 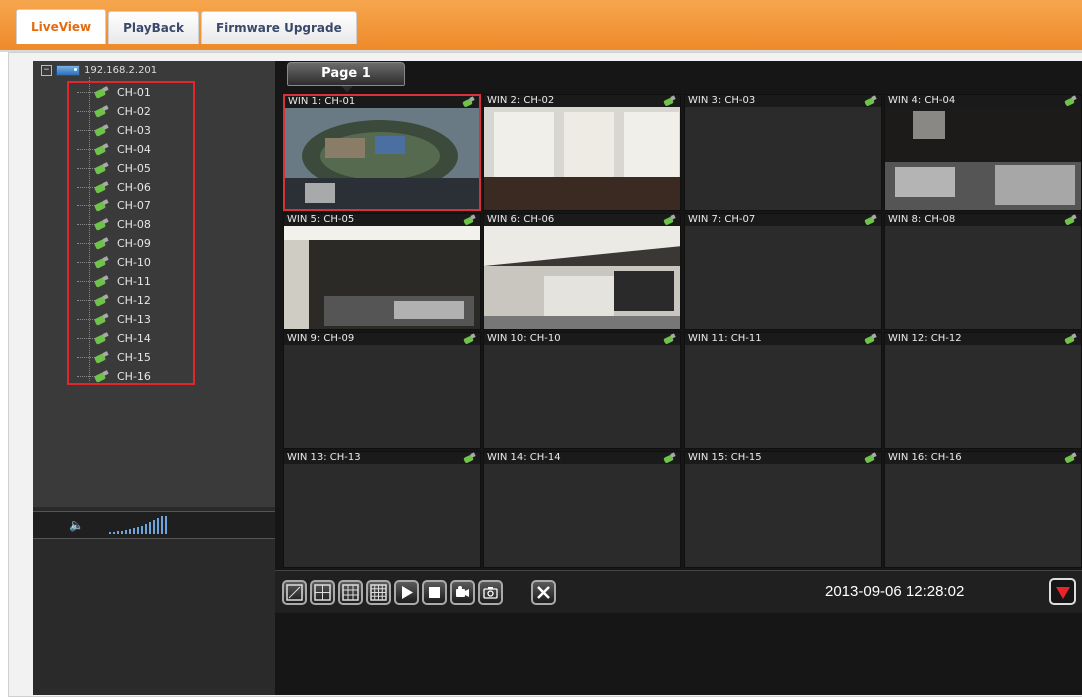 I want to click on record-button, so click(x=462, y=592).